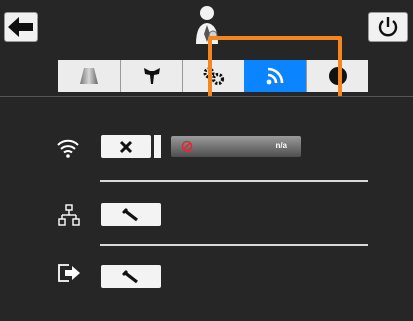  I want to click on cone-icon, so click(89, 76).